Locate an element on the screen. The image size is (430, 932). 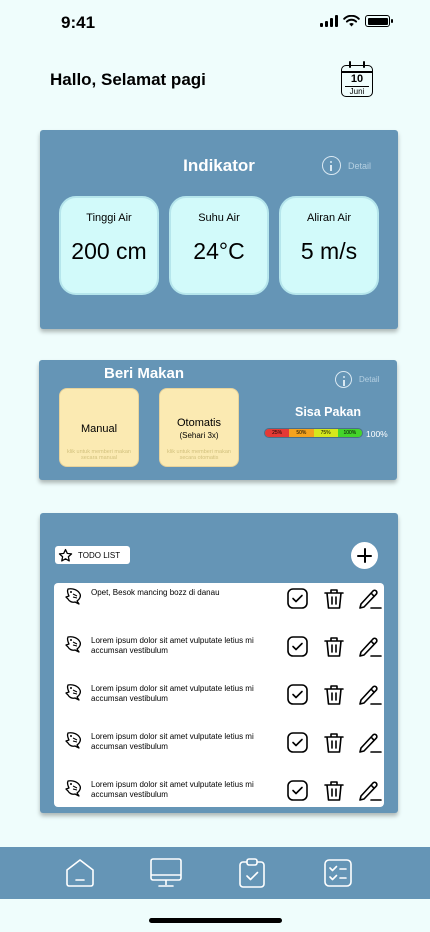
indicator-value: 5 m/s is located at coordinates (329, 251).